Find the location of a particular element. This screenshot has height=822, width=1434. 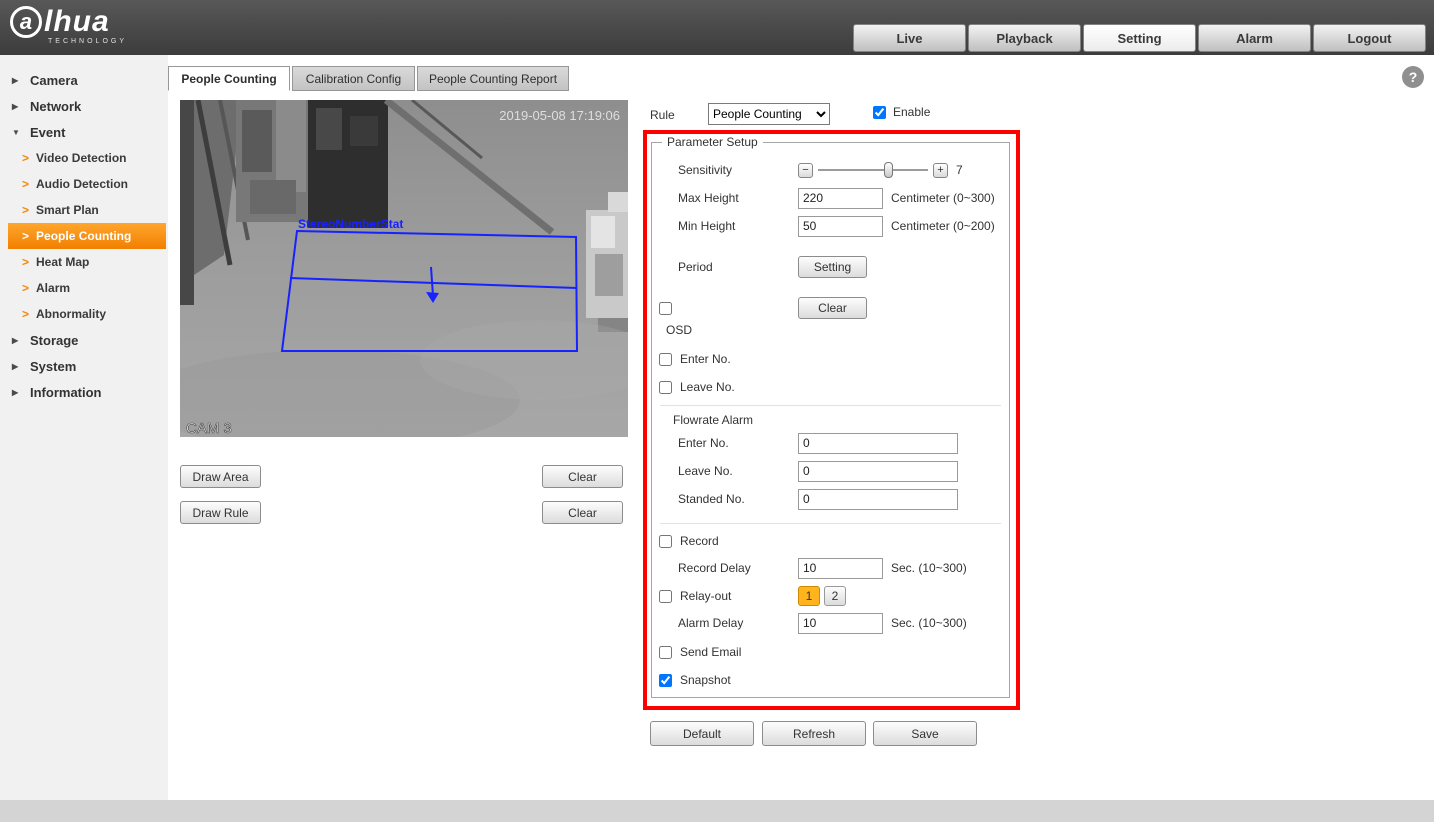

nav-live-button: Live is located at coordinates (909, 38).